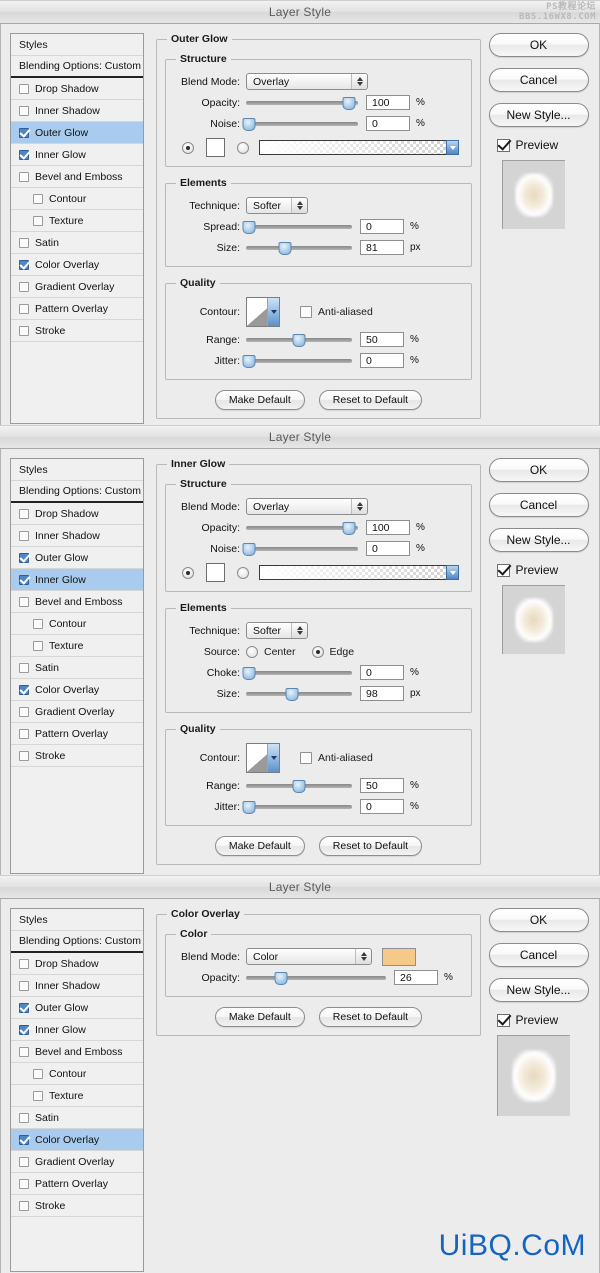 The image size is (600, 1273). I want to click on radio-source-edge, so click(317, 651).